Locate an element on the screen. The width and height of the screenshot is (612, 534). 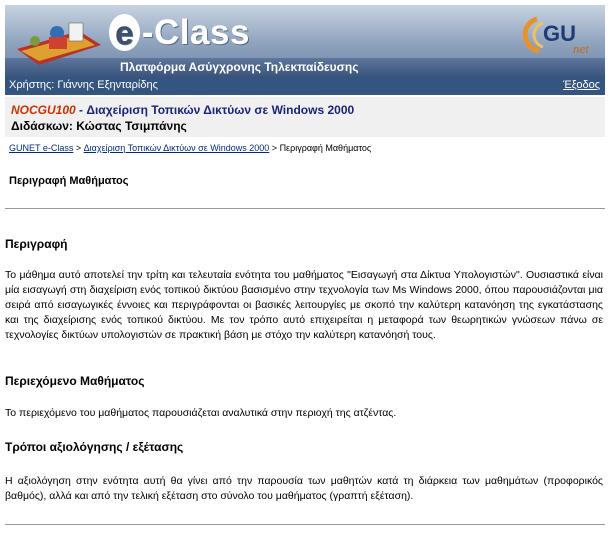
gunet-logo-text: GU is located at coordinates (559, 33).